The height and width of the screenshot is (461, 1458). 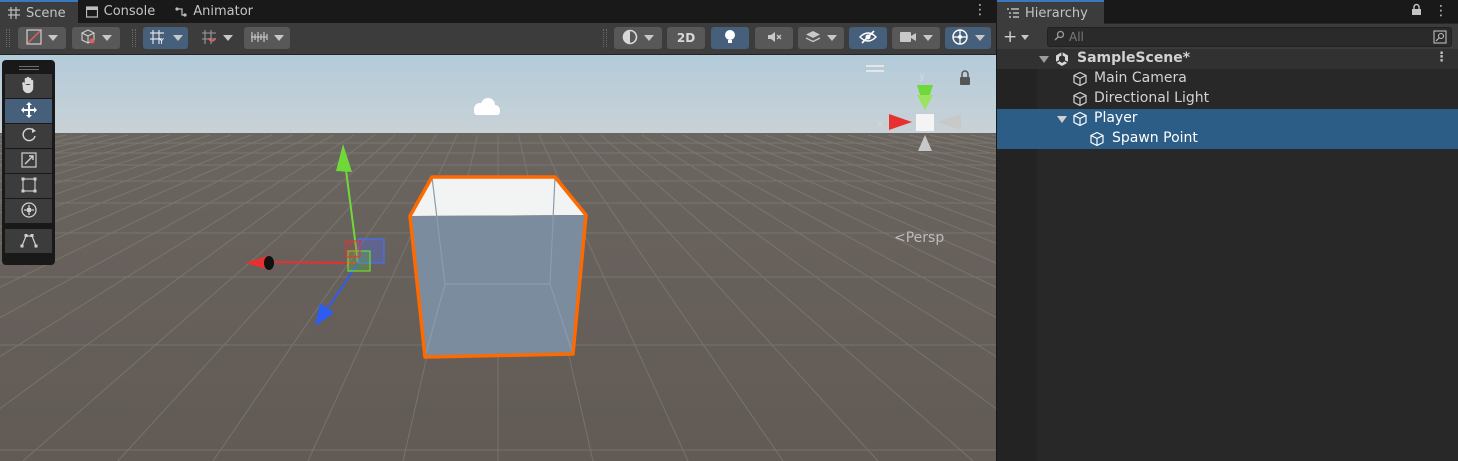 What do you see at coordinates (1441, 57) in the screenshot?
I see `scene-menu-icon: ⋮` at bounding box center [1441, 57].